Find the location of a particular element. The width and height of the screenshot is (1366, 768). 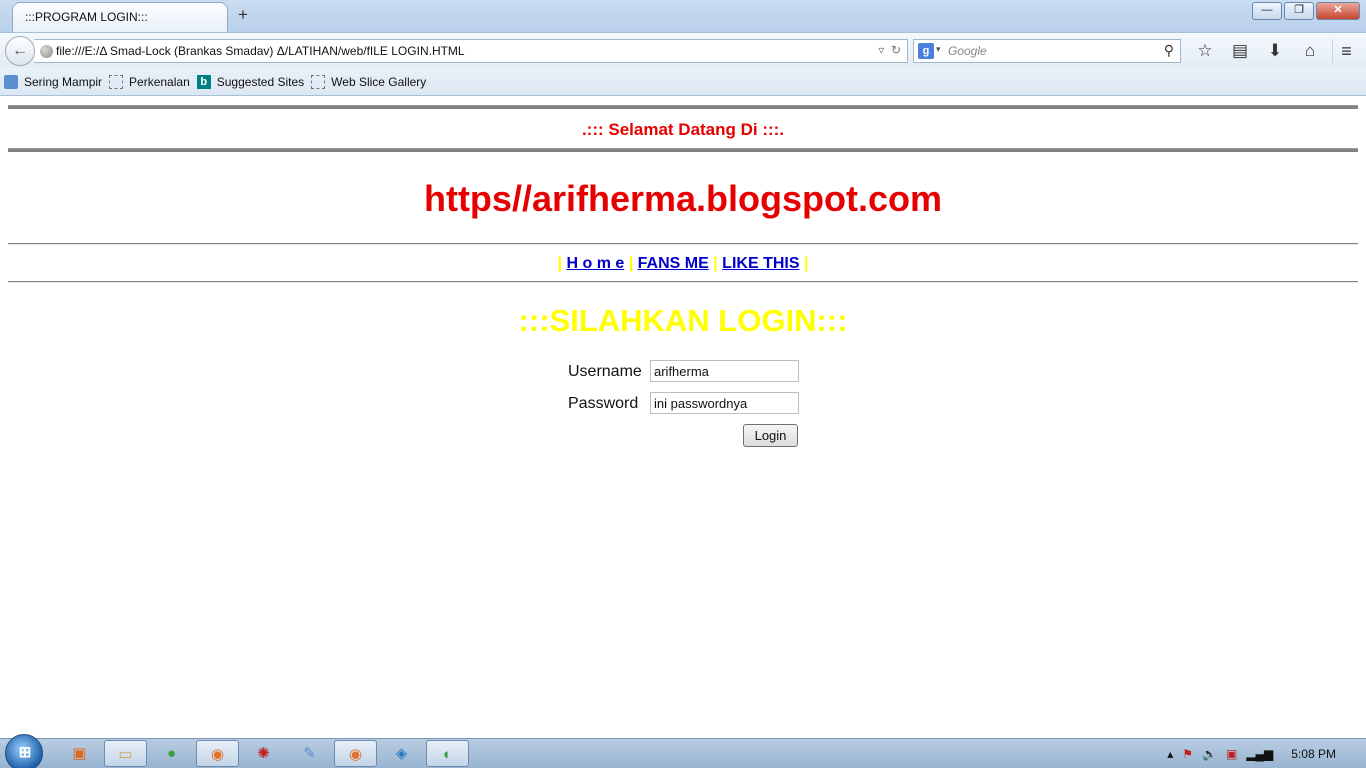

taskbar: ⊞ ▣ ▭ ● ◉ ✺ ✎ ◉ ◈ ◐ ▴ ⚑ 🔈 ▣ ▂▄▆ 5:08 PM is located at coordinates (683, 751).